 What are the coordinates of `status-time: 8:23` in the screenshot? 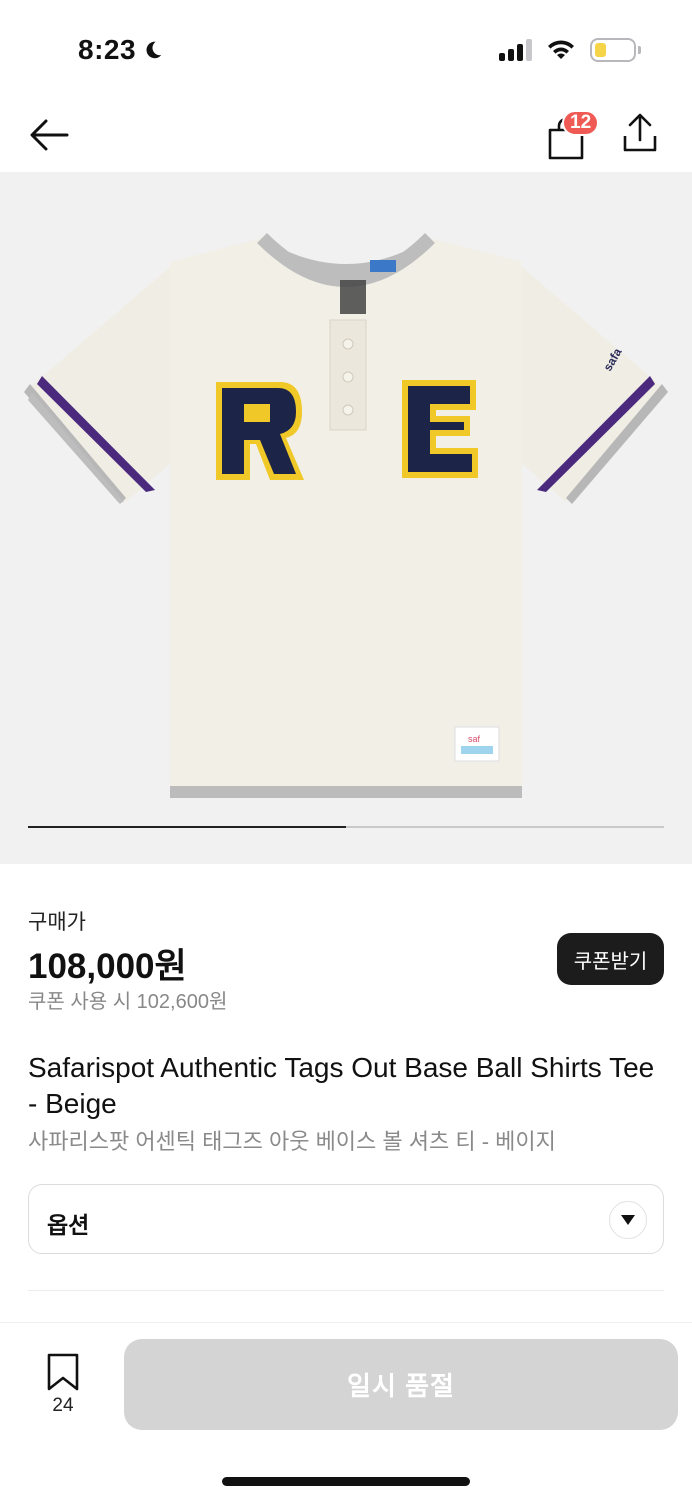 It's located at (121, 50).